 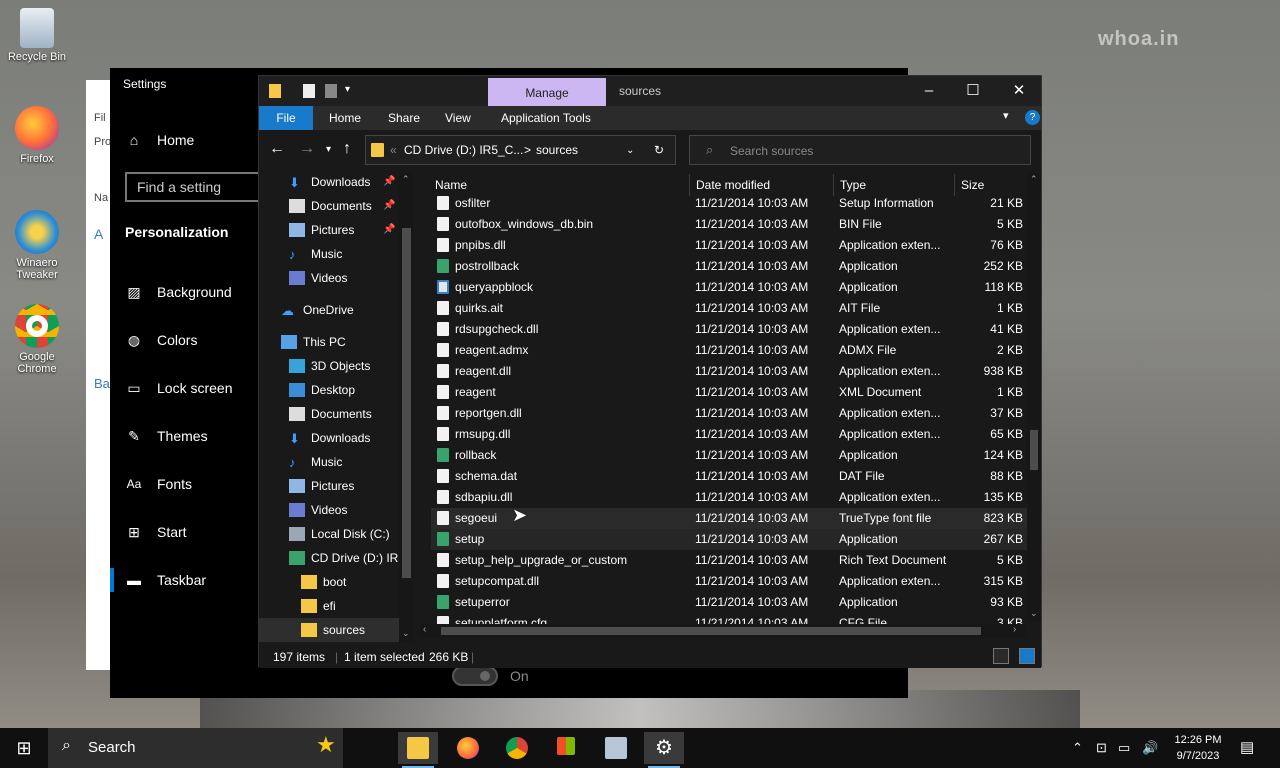 I want to click on nav-item-music-pc: ♪ Music, so click(x=315, y=462).